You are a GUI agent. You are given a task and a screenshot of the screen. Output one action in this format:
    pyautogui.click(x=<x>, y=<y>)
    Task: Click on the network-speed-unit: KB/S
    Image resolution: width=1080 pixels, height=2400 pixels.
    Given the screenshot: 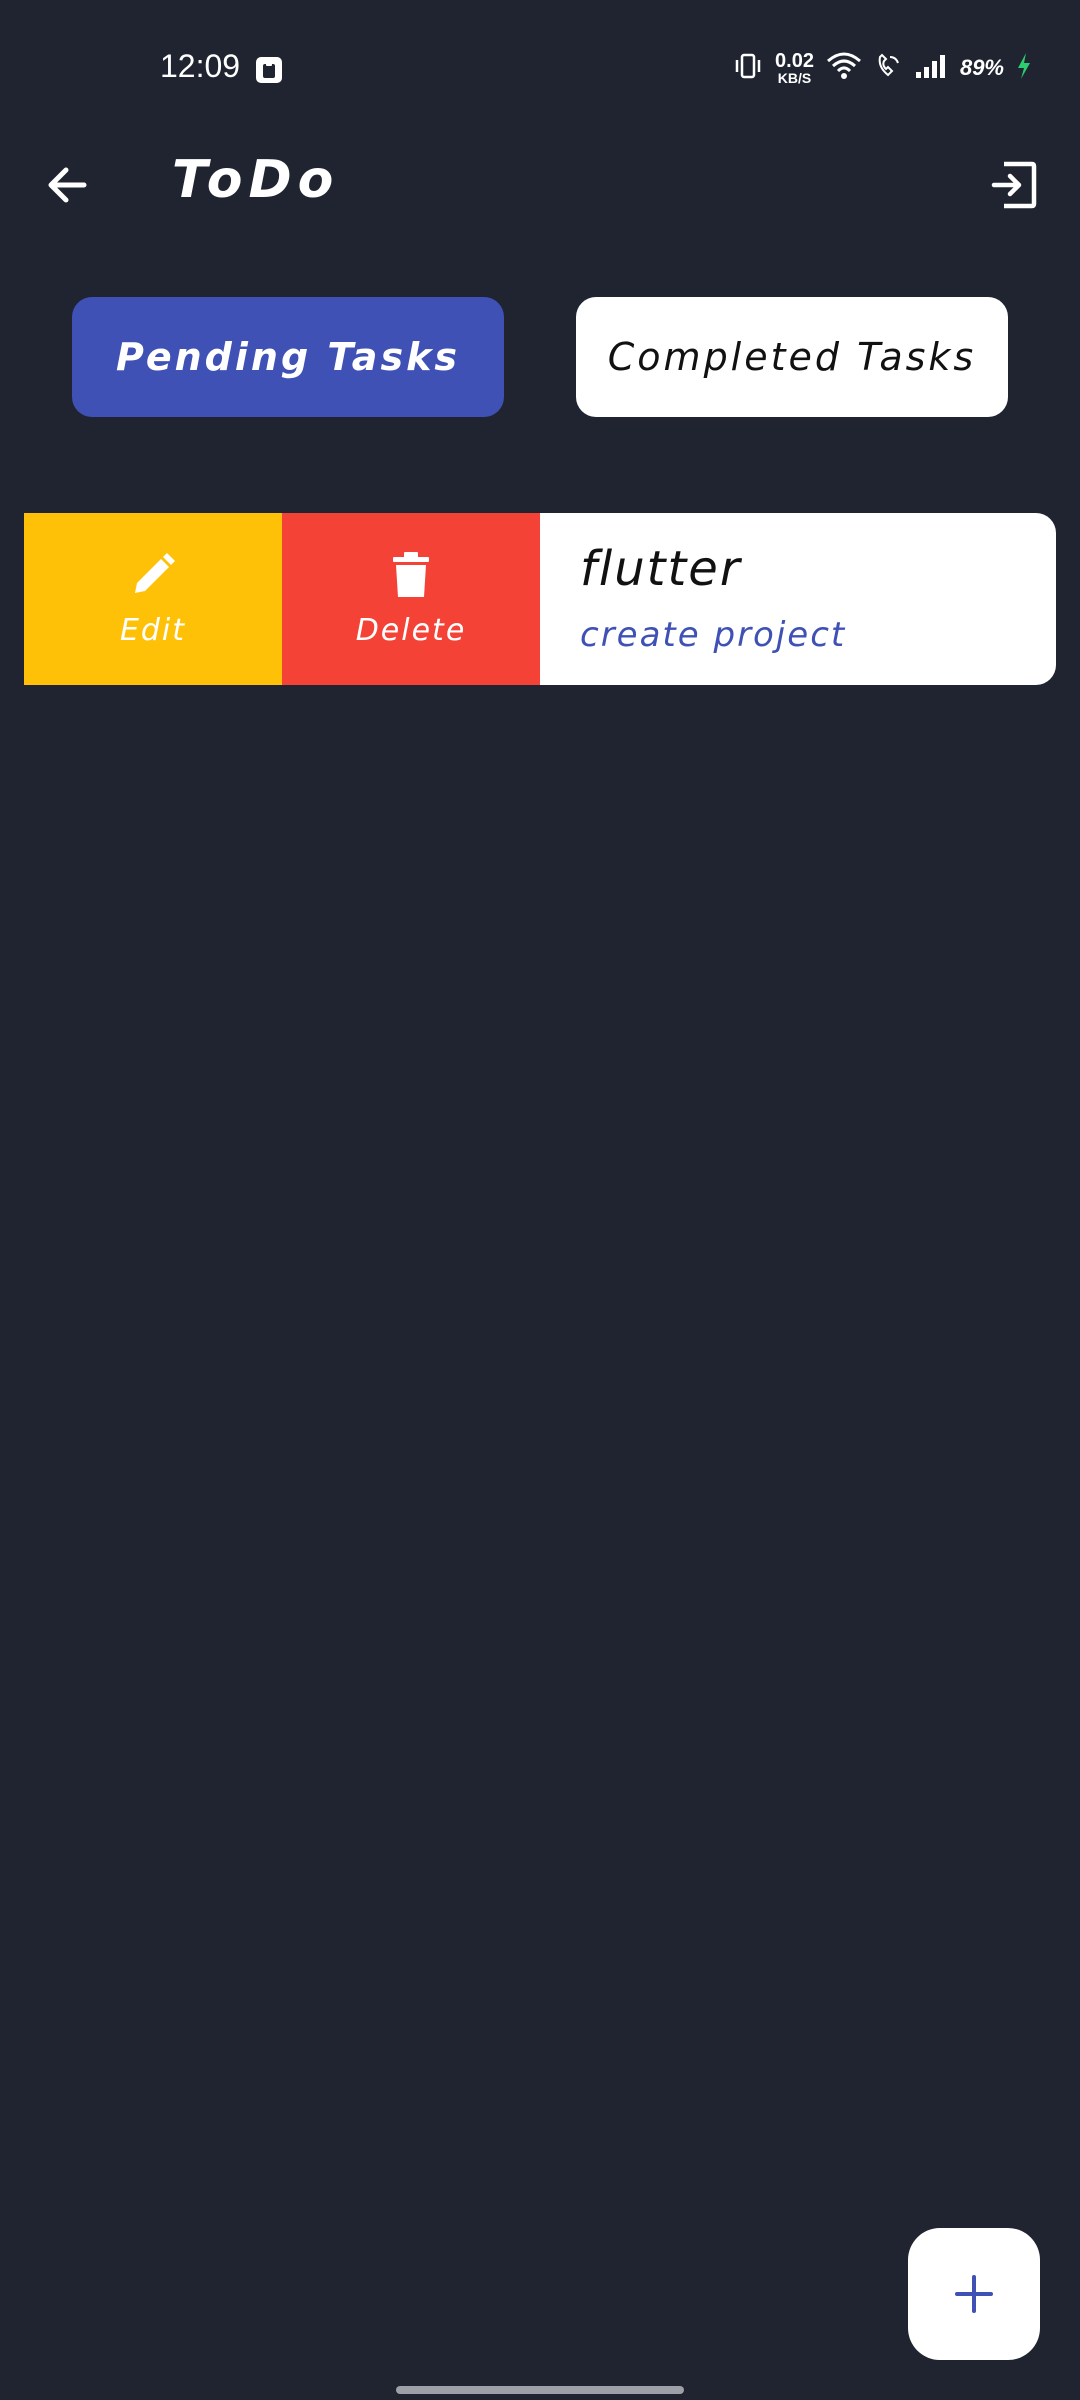 What is the action you would take?
    pyautogui.click(x=794, y=78)
    